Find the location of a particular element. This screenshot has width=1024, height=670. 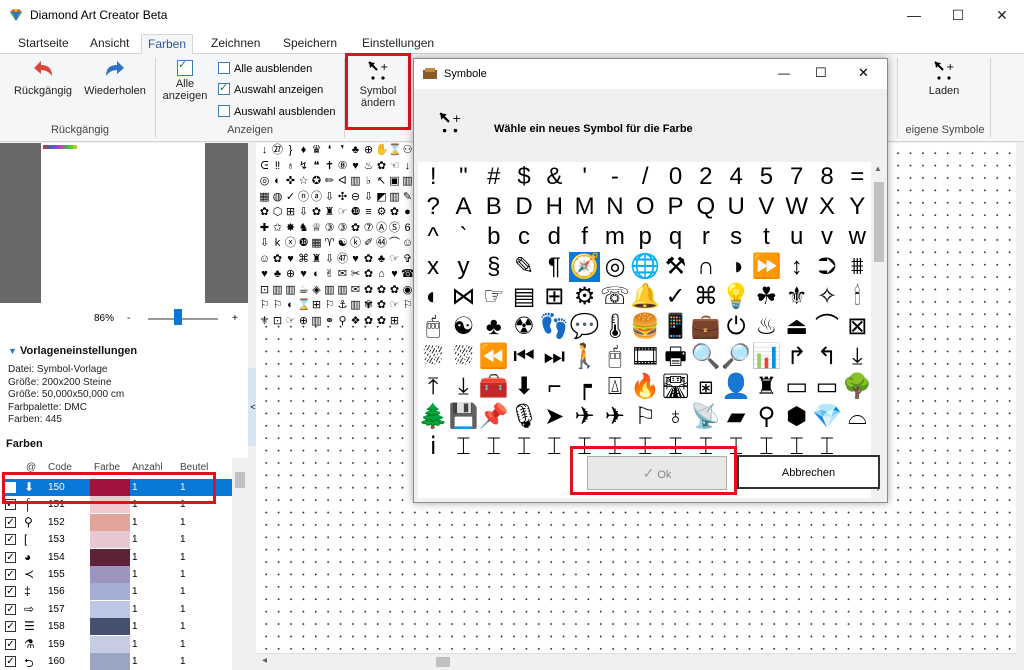

palette-symbol: ♨ is located at coordinates (368, 167).